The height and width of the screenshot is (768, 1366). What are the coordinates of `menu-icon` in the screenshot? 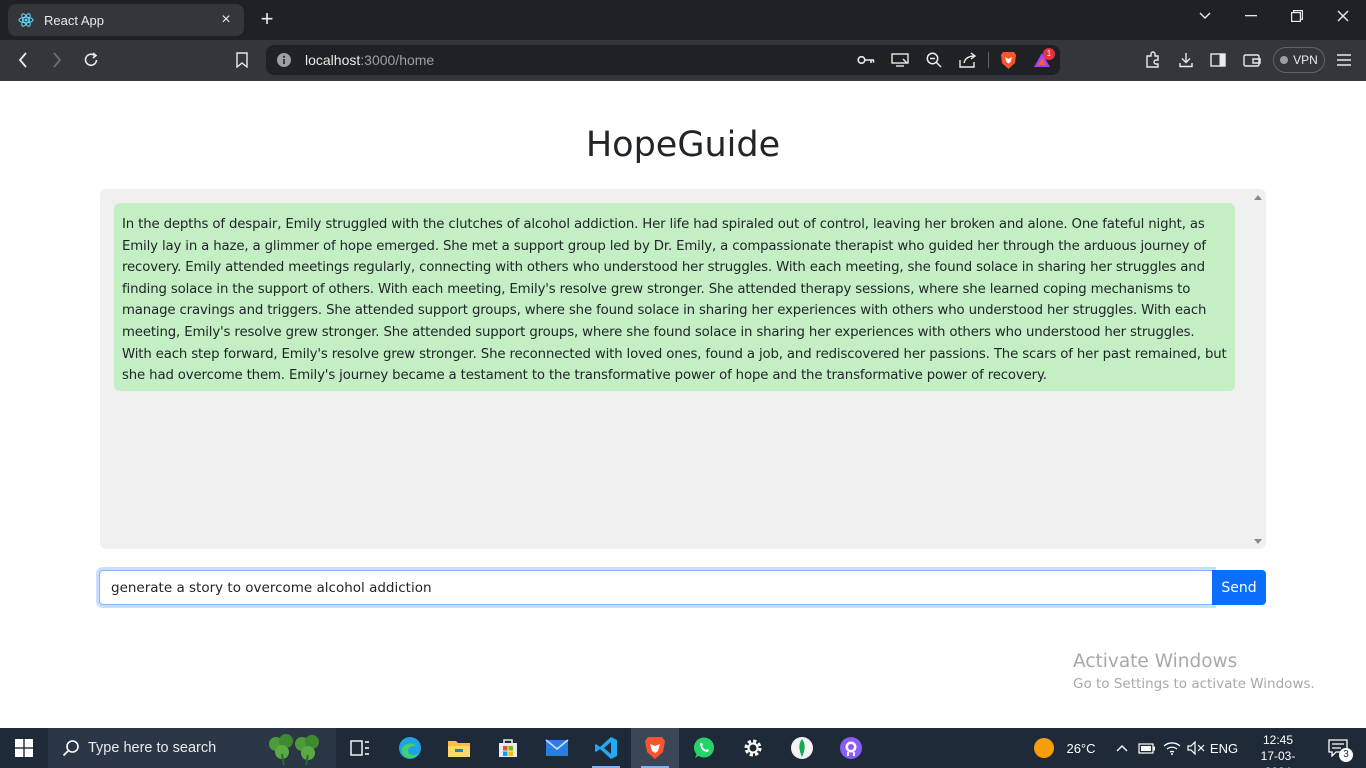 It's located at (1344, 60).